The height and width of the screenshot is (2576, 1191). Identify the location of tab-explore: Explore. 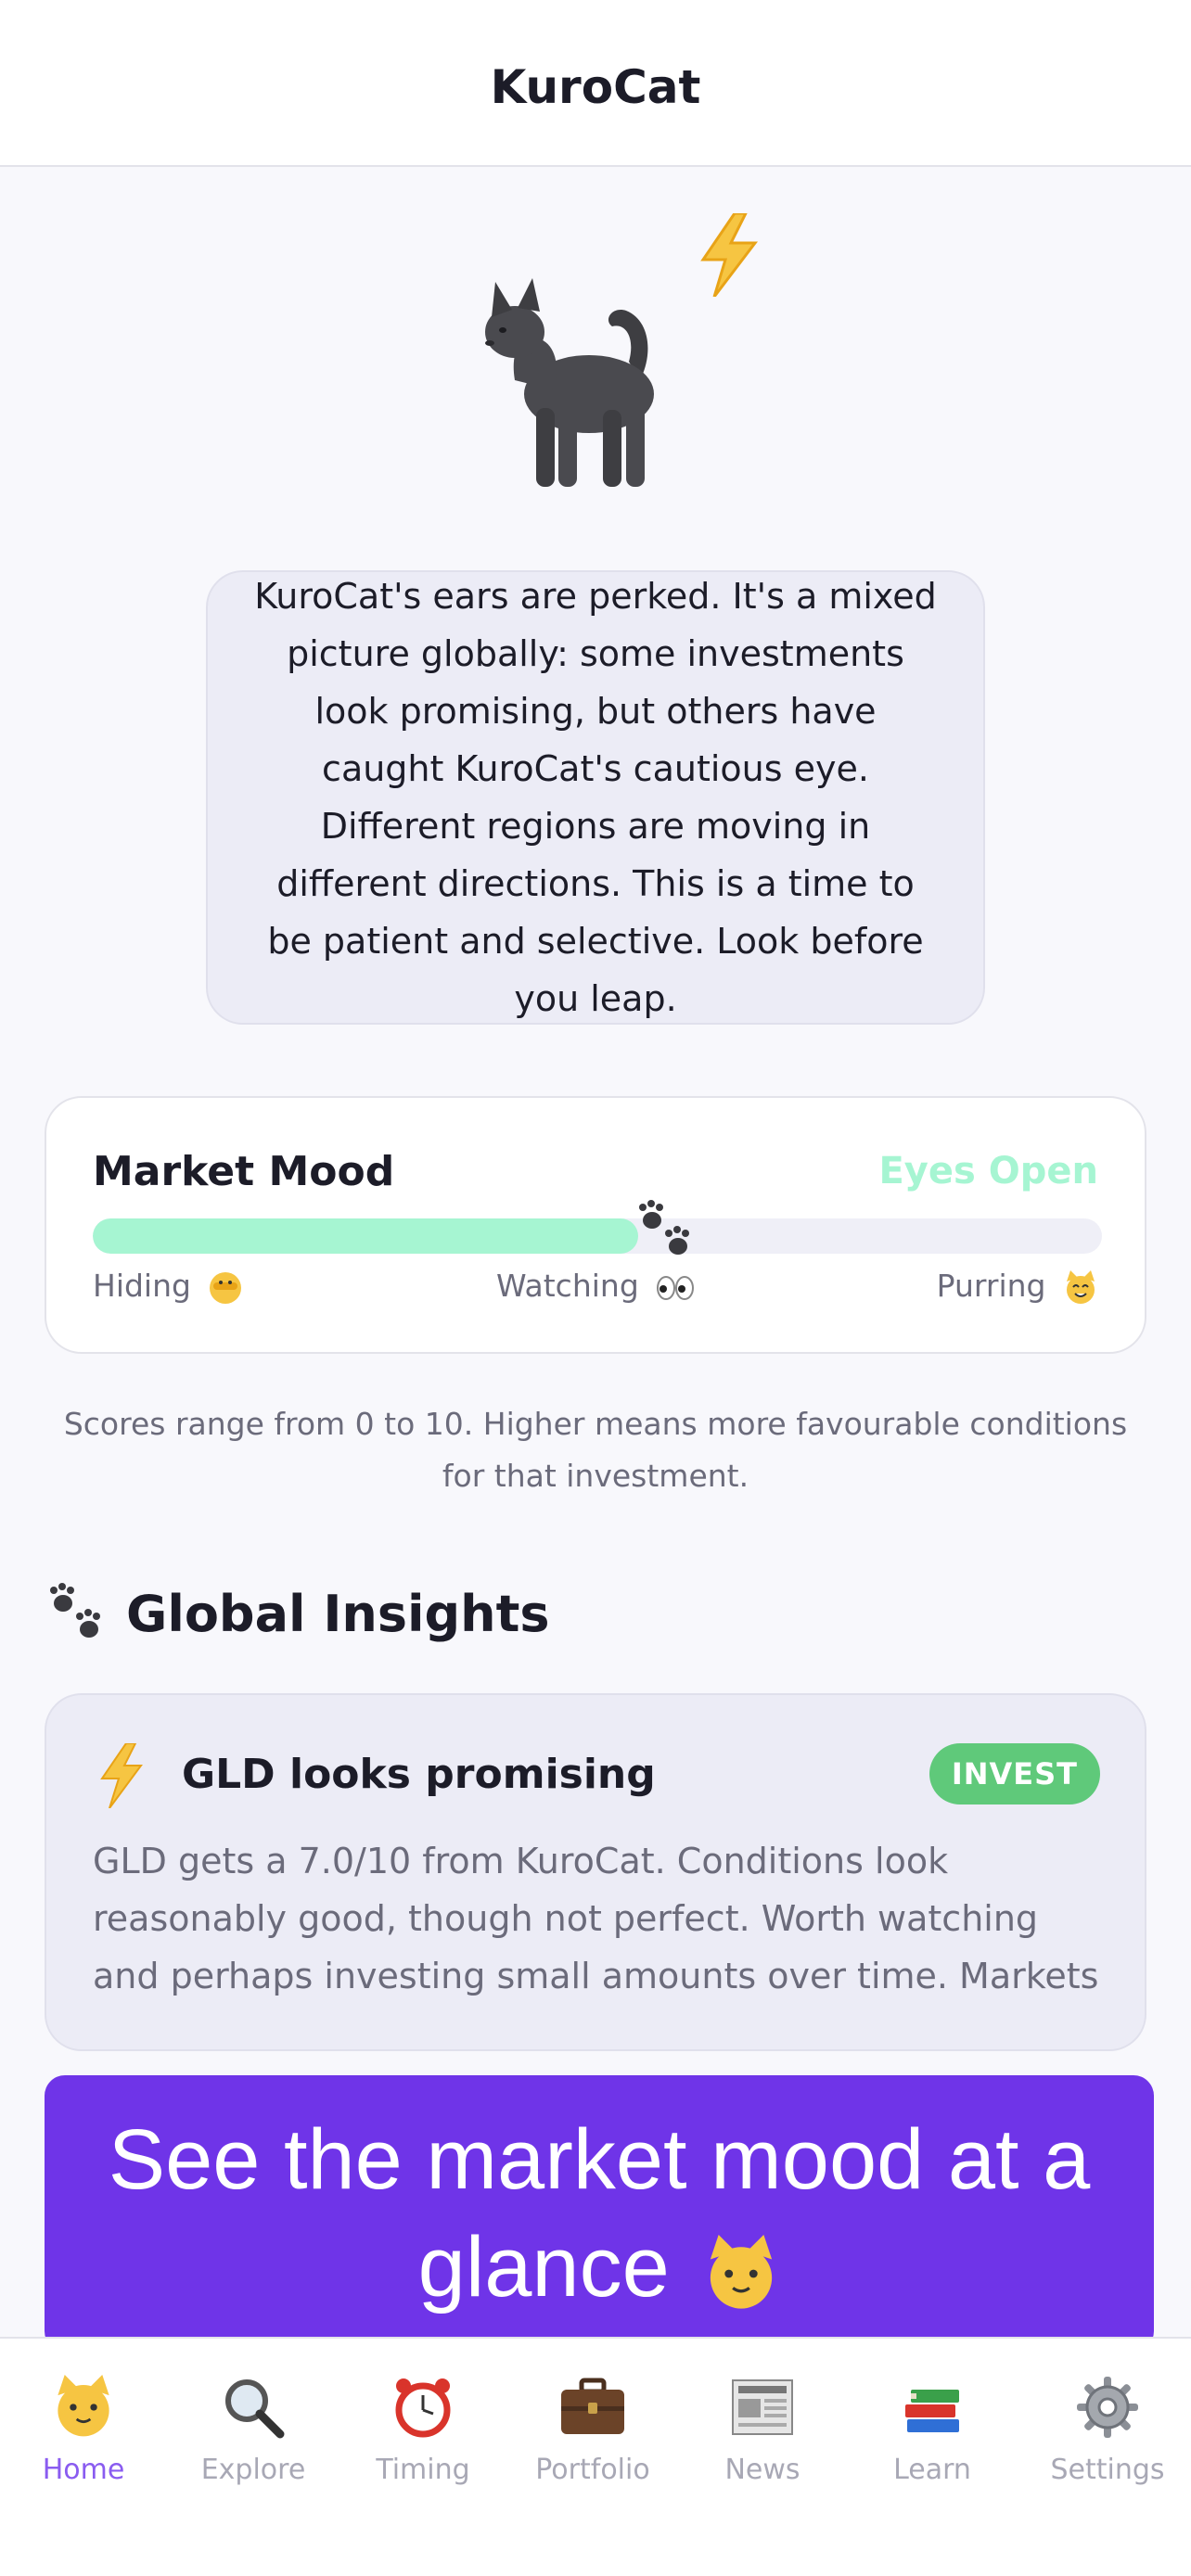
(253, 2437).